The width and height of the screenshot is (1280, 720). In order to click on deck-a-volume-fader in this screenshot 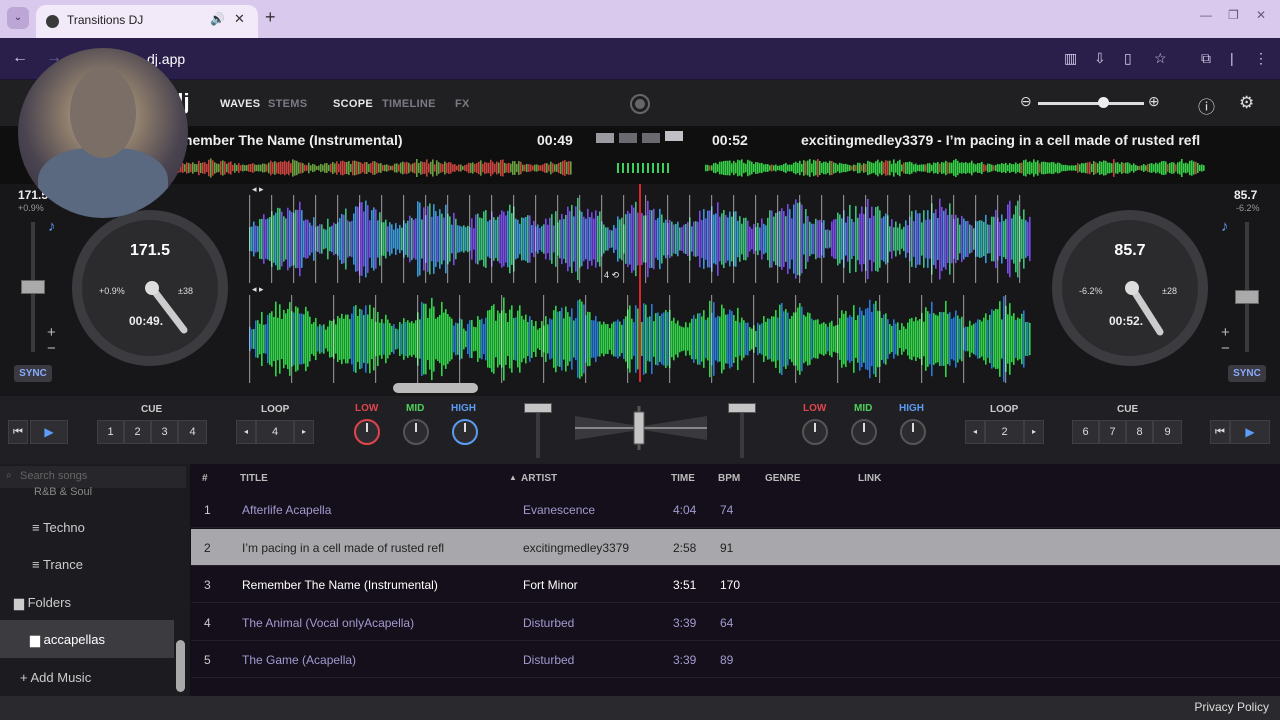, I will do `click(538, 433)`.